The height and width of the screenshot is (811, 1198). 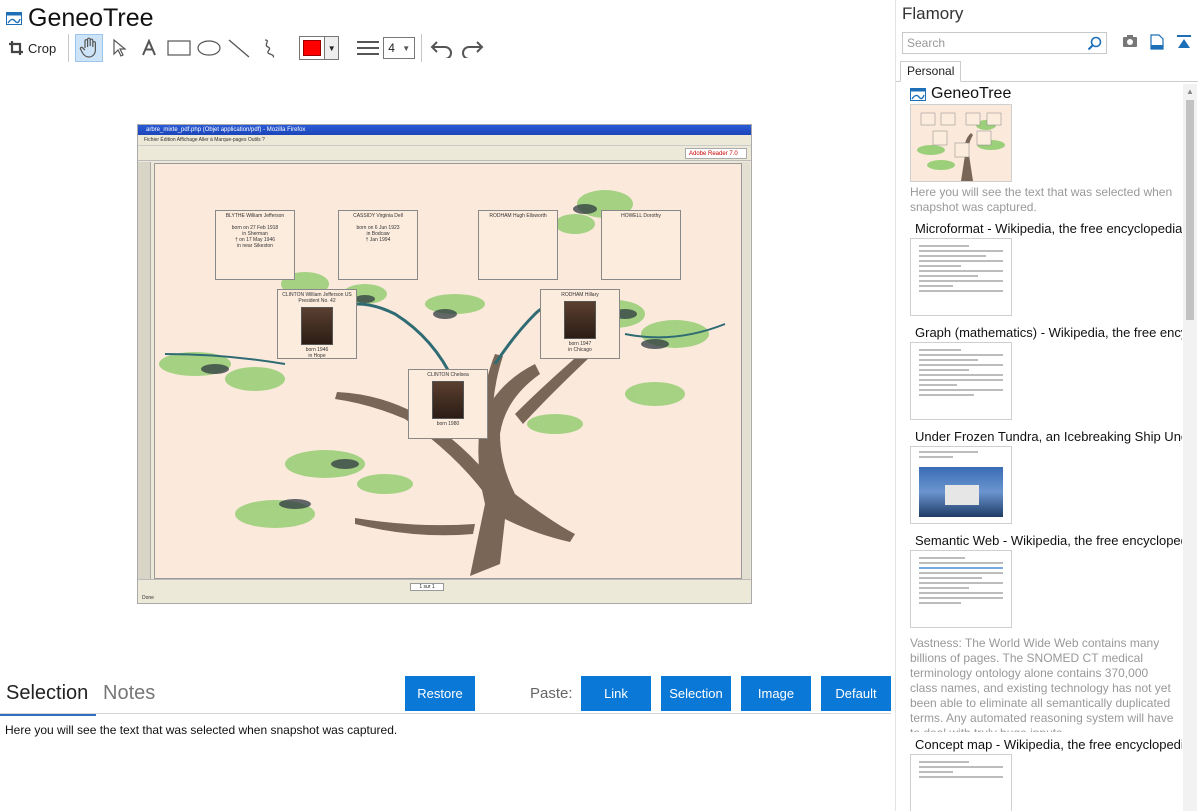 What do you see at coordinates (312, 48) in the screenshot?
I see `color-swatch` at bounding box center [312, 48].